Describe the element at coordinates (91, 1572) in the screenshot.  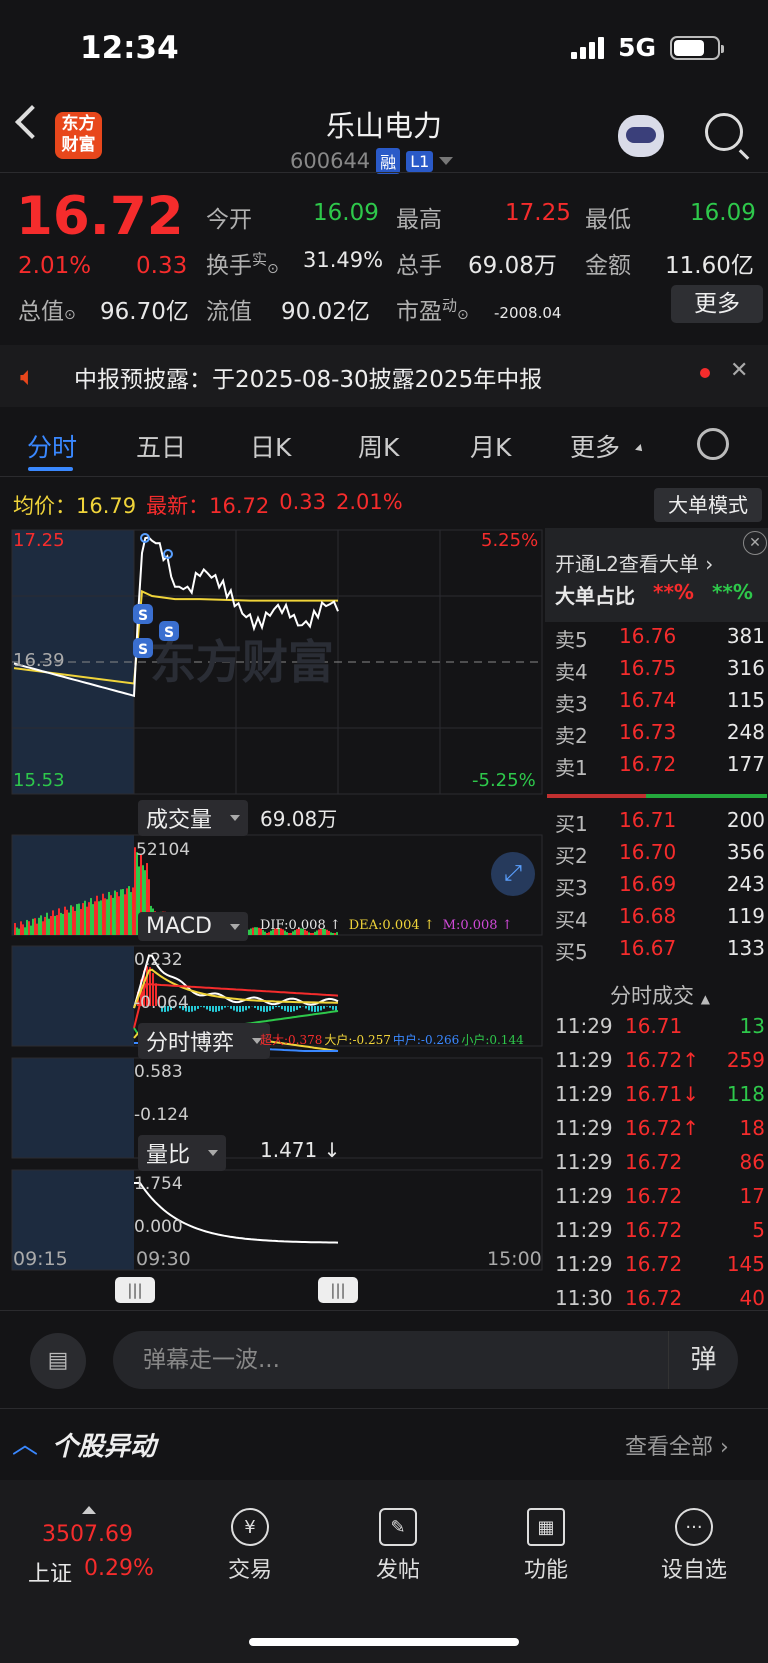
I see `index-info: 上证 0.29%` at that location.